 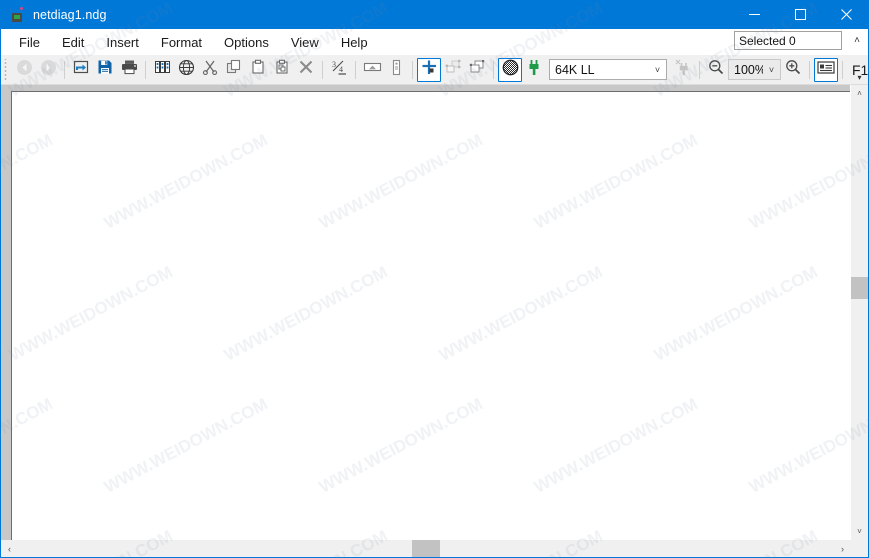 What do you see at coordinates (608, 69) in the screenshot?
I see `protocol-select: 64K LL ˅` at bounding box center [608, 69].